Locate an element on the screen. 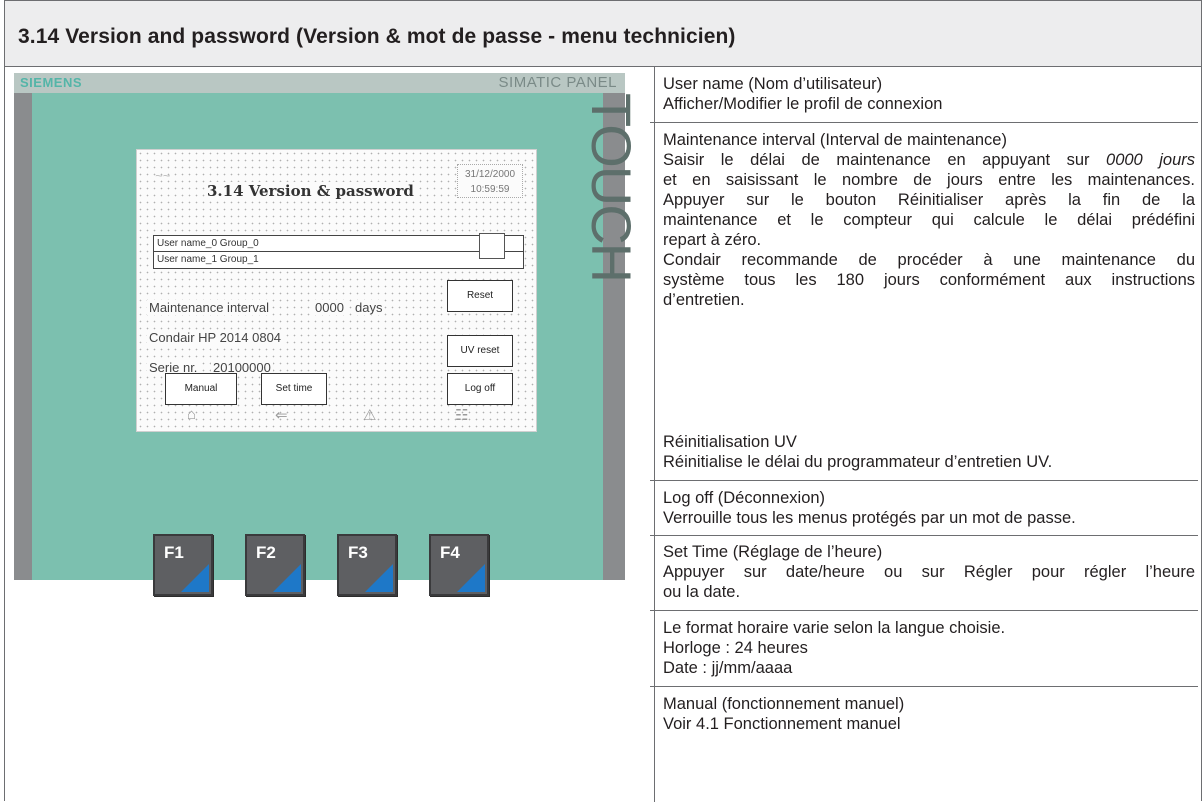 The image size is (1202, 802). maintenance-days-emphasis: 0000 jours is located at coordinates (1150, 160).